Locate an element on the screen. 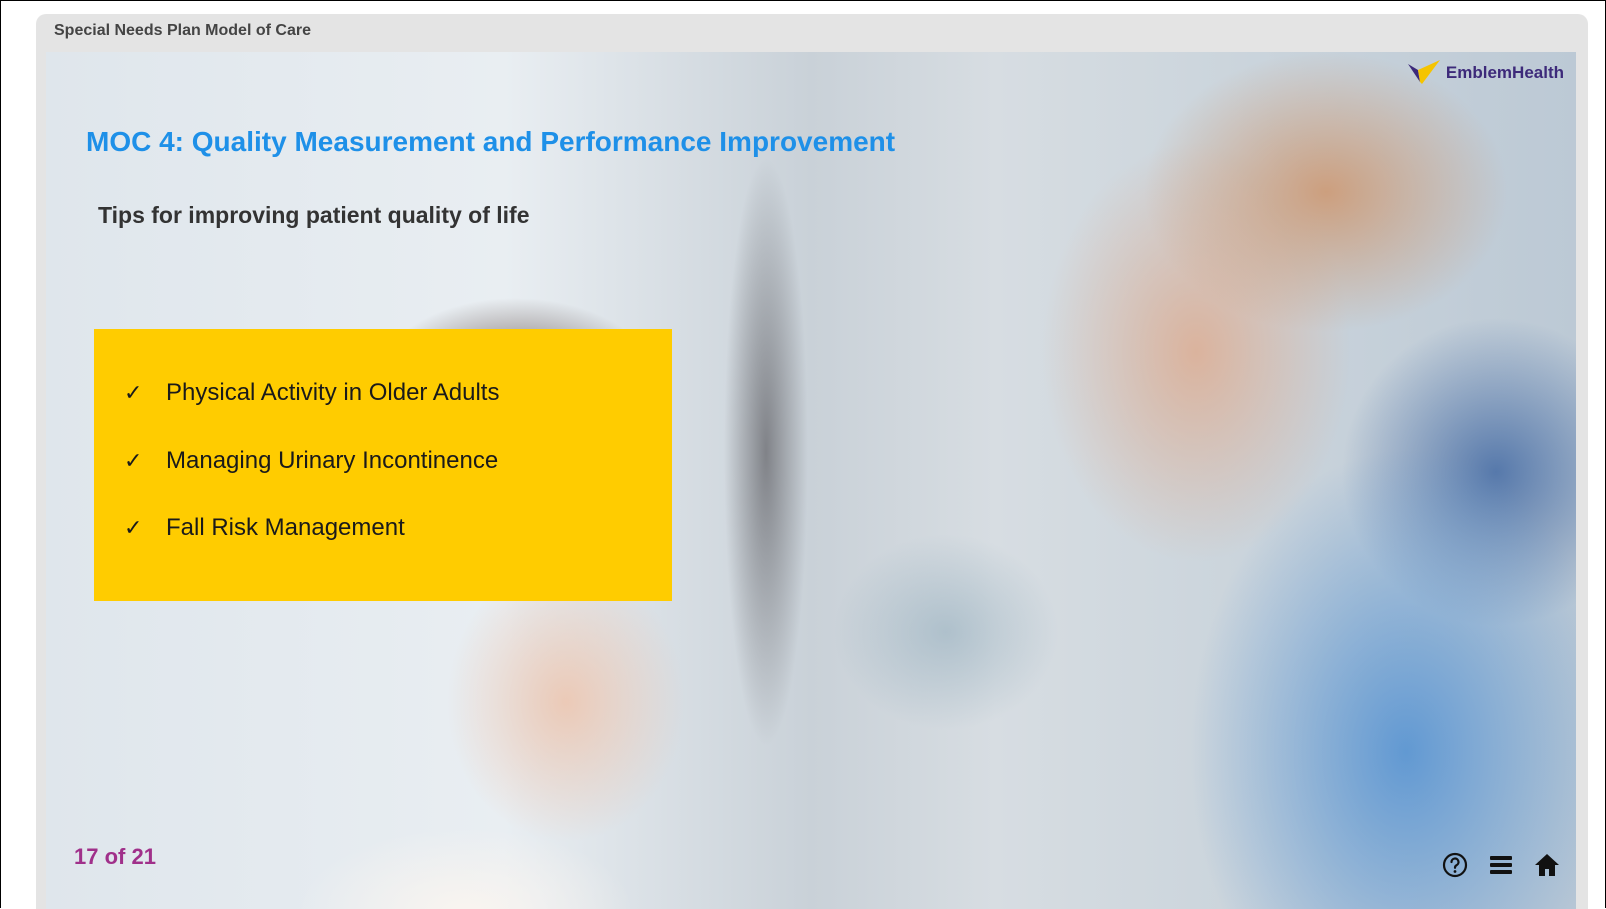 The width and height of the screenshot is (1606, 909). menu-icon is located at coordinates (1501, 865).